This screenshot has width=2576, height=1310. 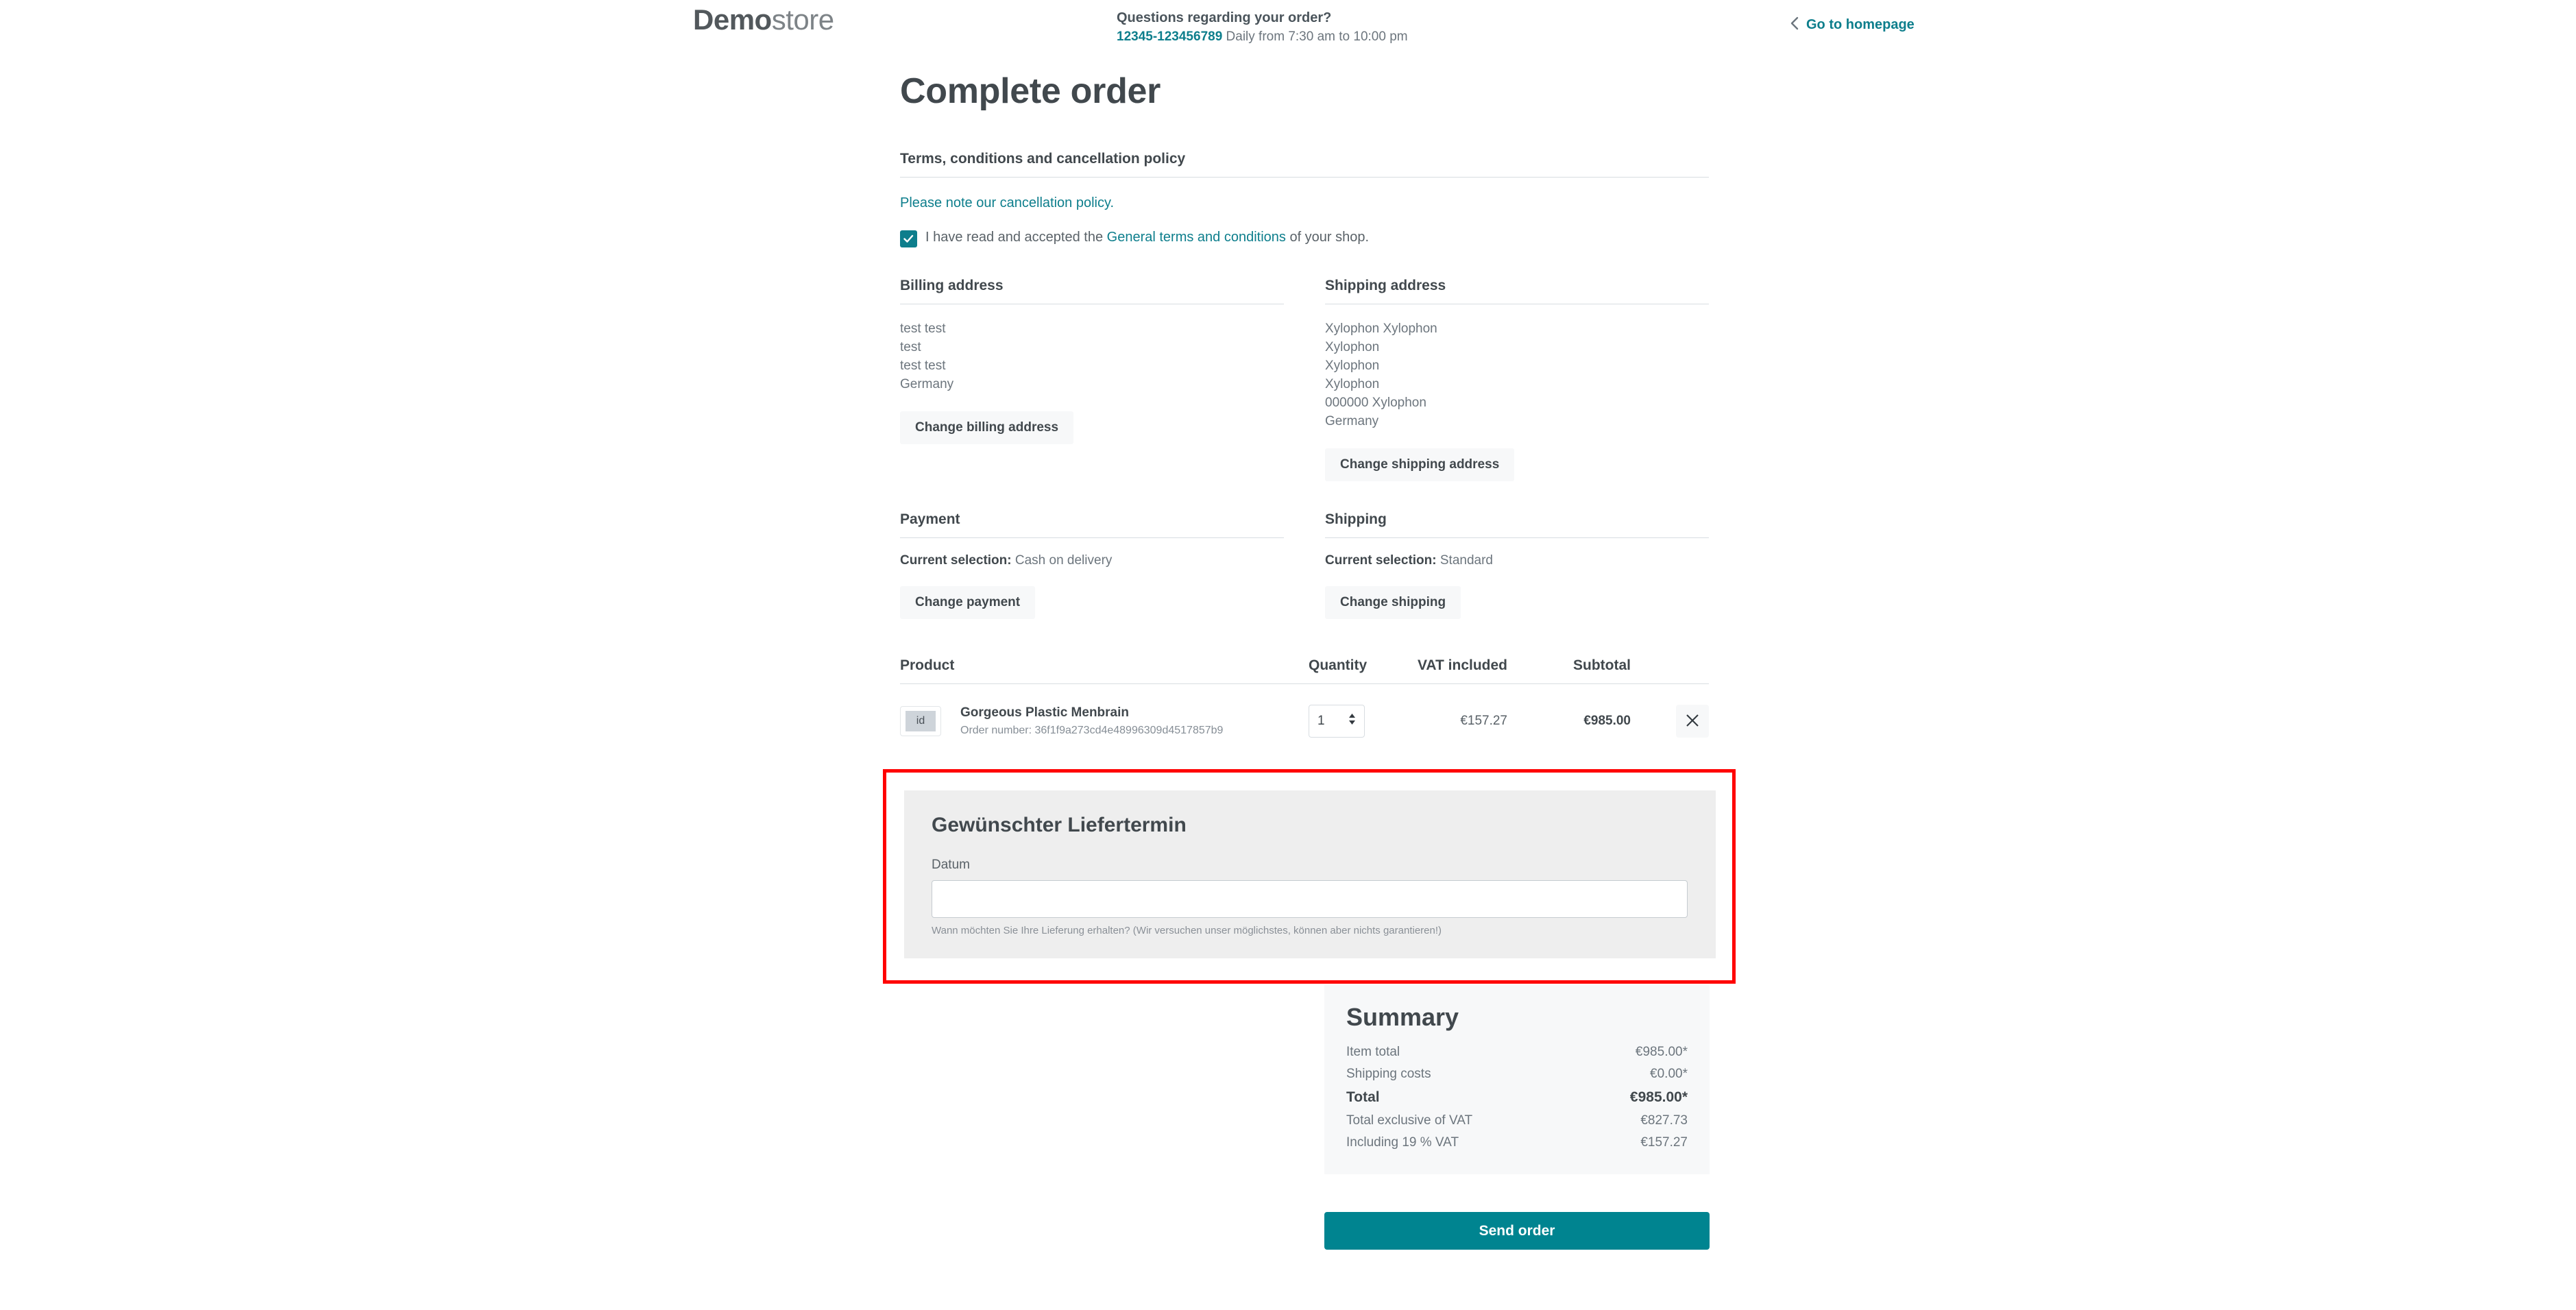 What do you see at coordinates (1016, 237) in the screenshot?
I see `accept-prefix: I have read and accepted the` at bounding box center [1016, 237].